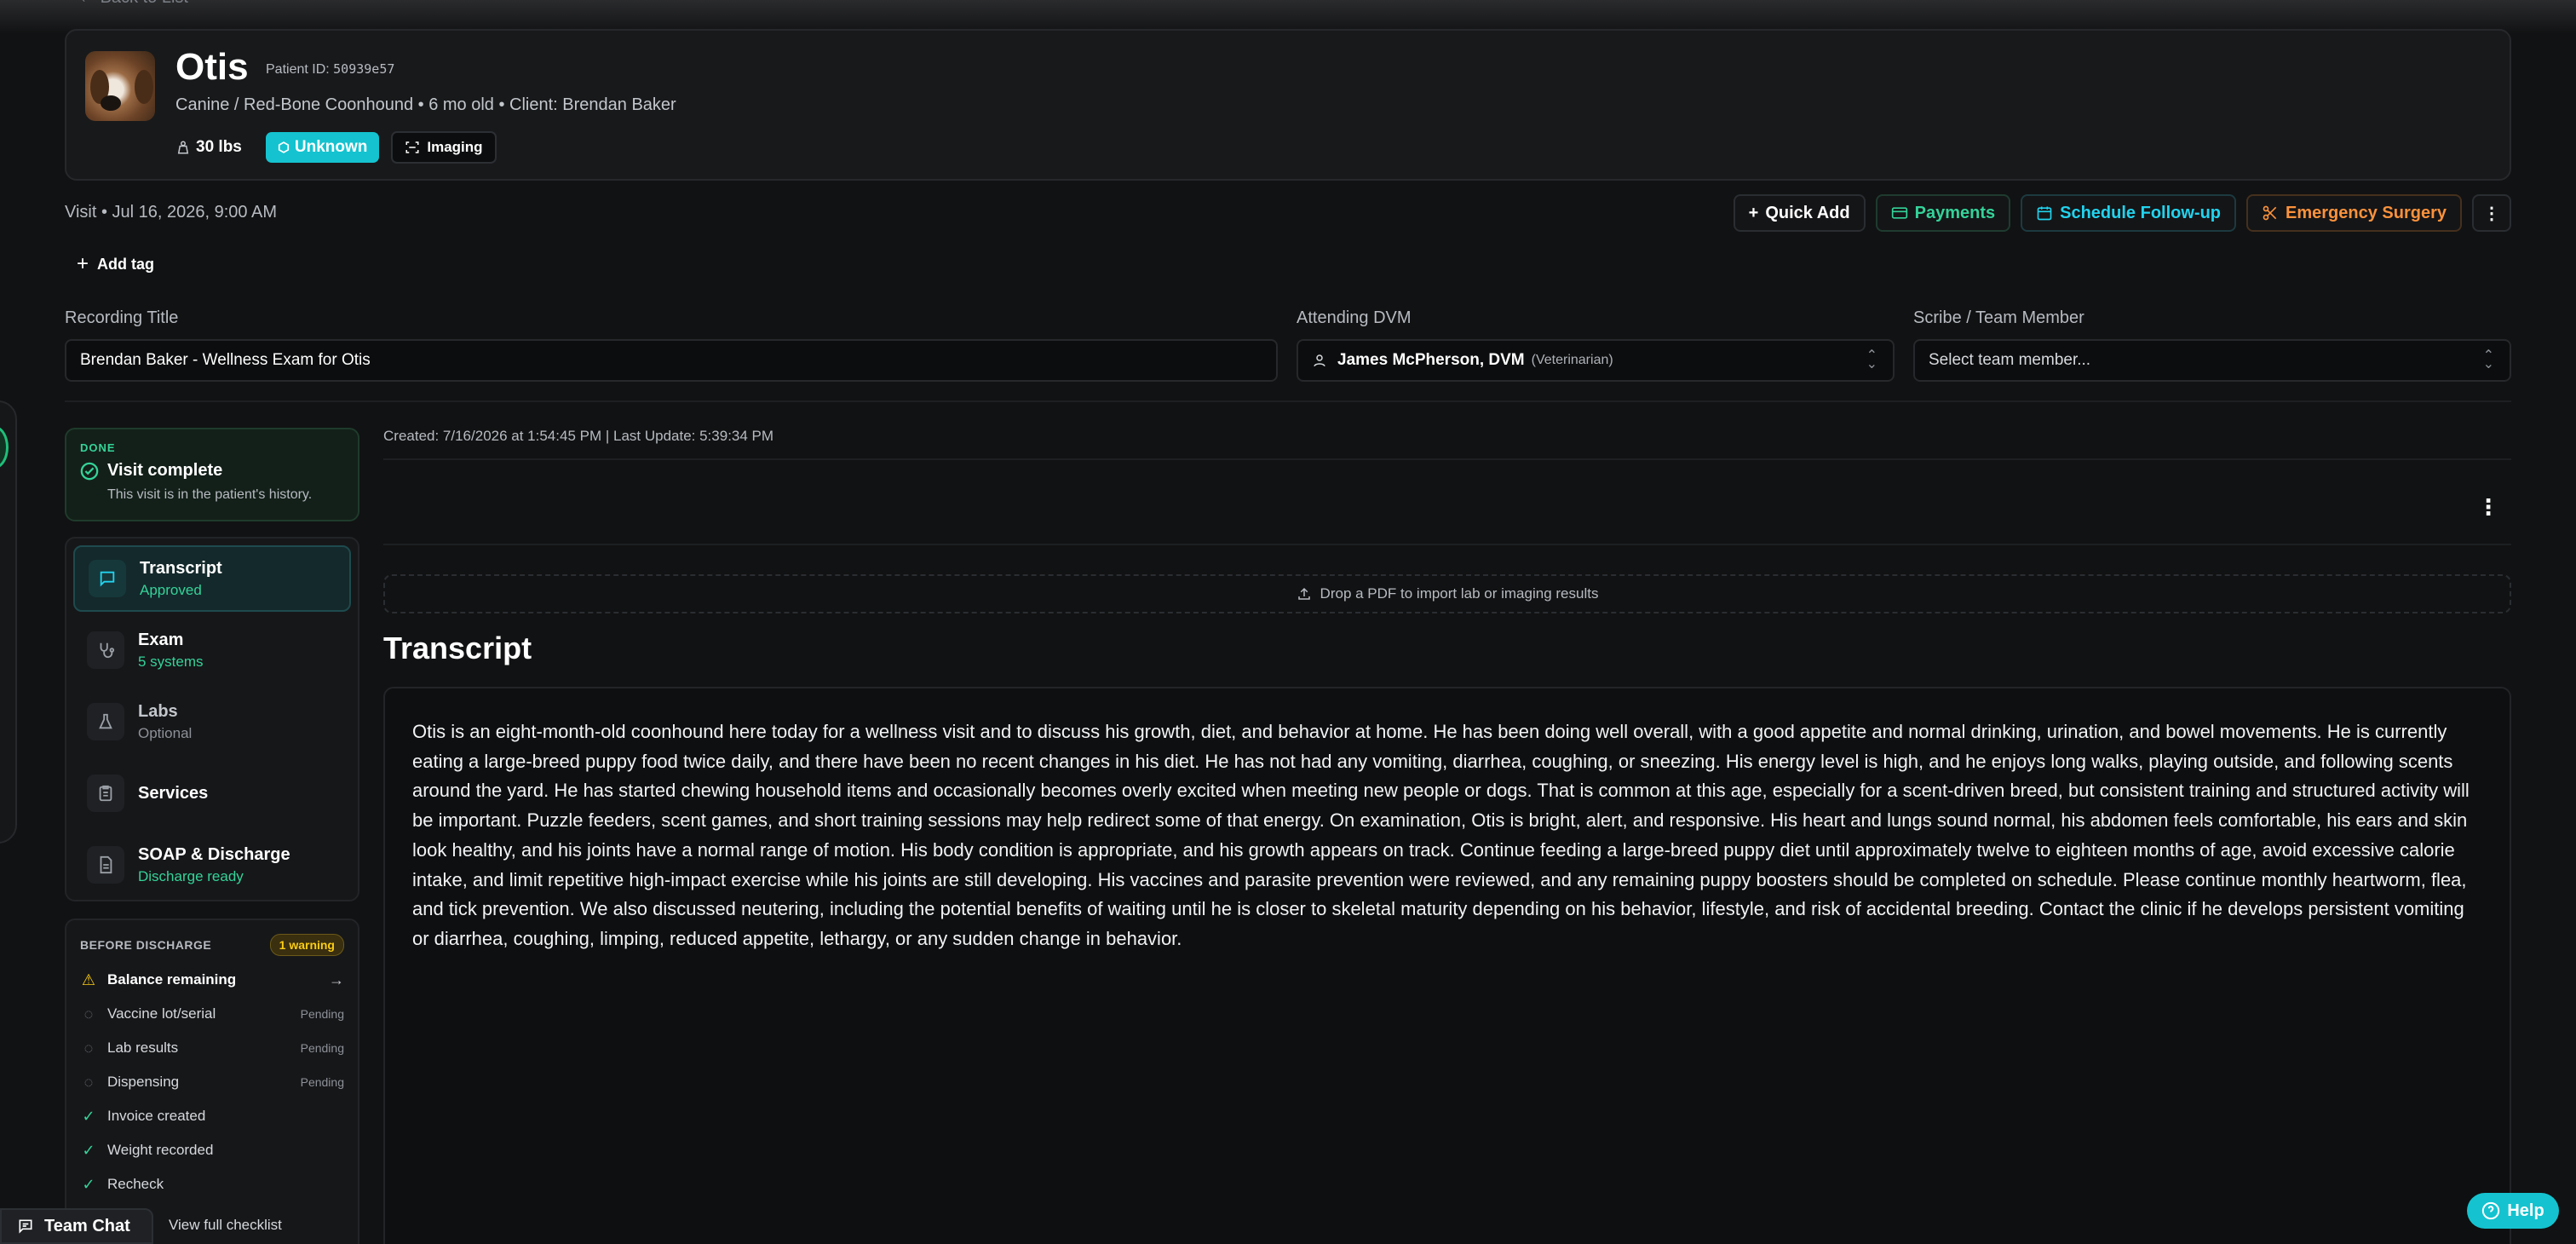 The image size is (2576, 1244). I want to click on patient-name: Otis, so click(212, 67).